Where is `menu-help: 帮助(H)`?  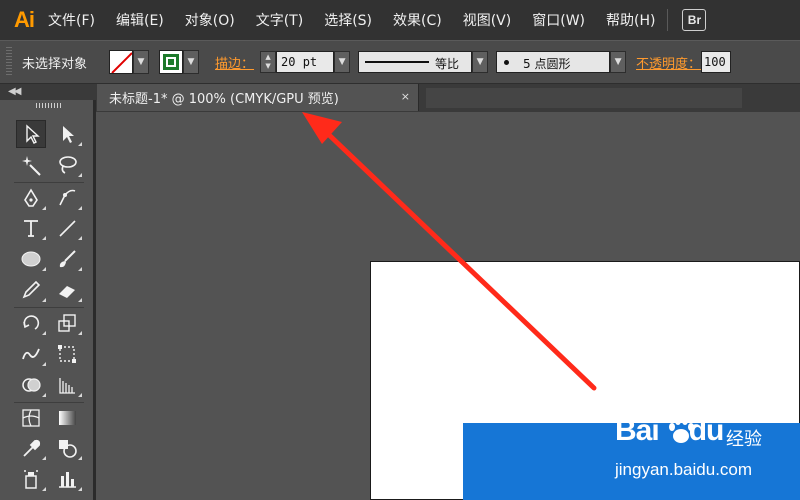 menu-help: 帮助(H) is located at coordinates (630, 20).